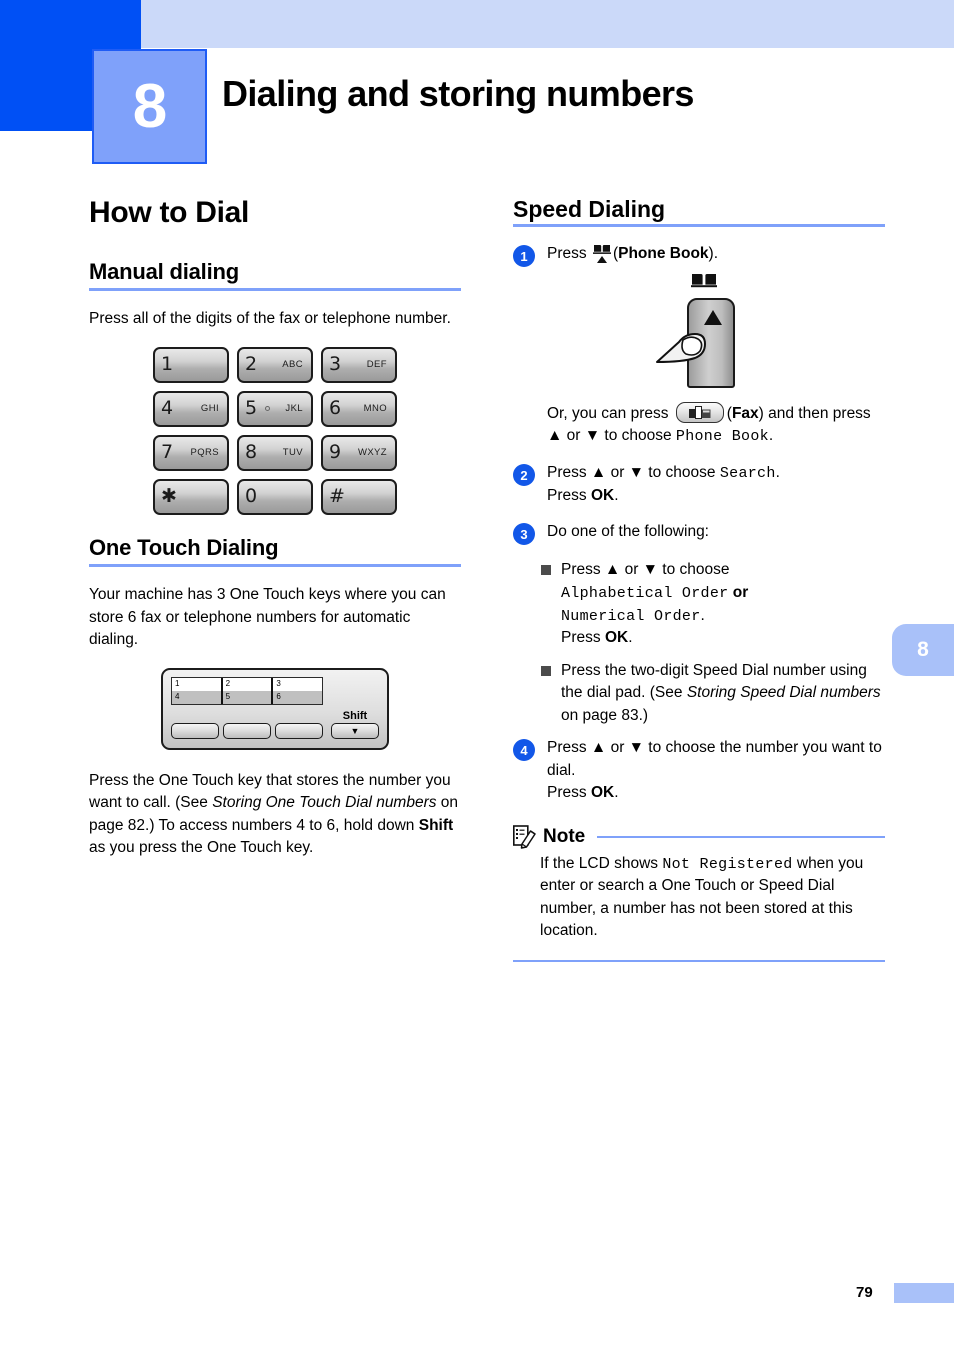  What do you see at coordinates (616, 495) in the screenshot?
I see `step2-l2-after: .` at bounding box center [616, 495].